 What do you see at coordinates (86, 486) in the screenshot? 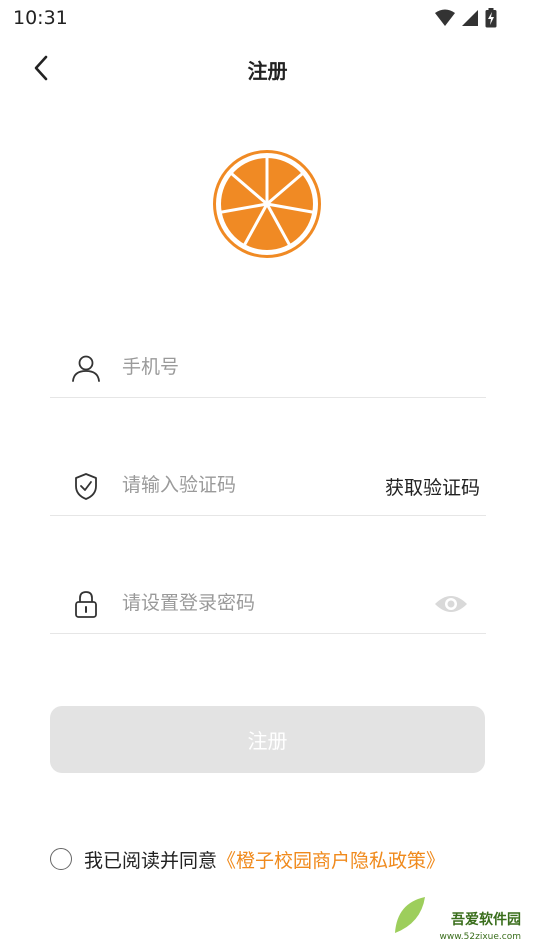
I see `shield-check-icon` at bounding box center [86, 486].